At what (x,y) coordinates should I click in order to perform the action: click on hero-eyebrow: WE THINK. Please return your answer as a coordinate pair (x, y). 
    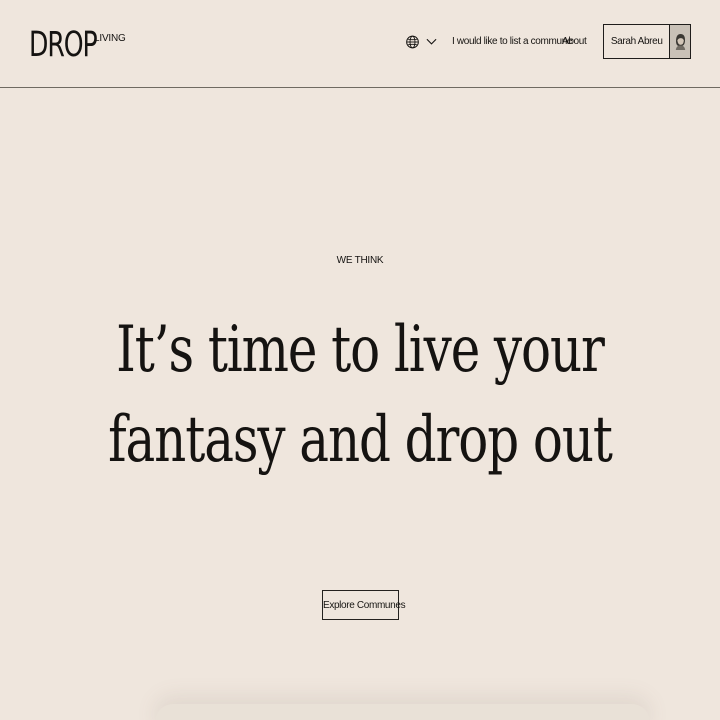
    Looking at the image, I should click on (360, 260).